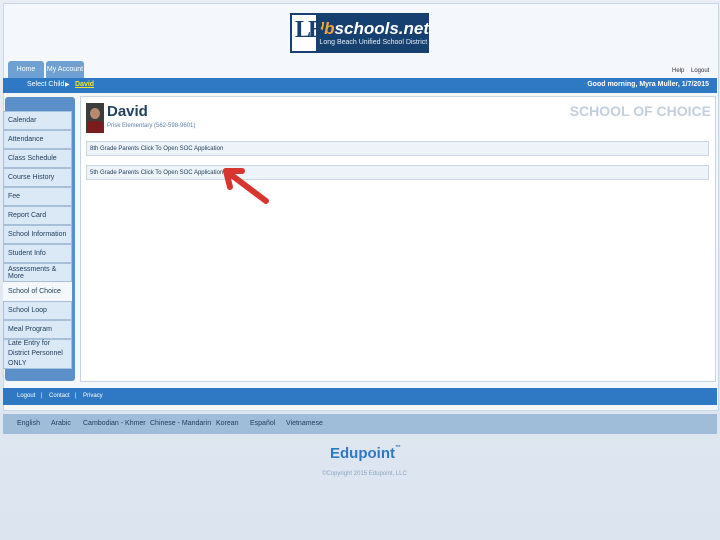 This screenshot has width=720, height=540. Describe the element at coordinates (114, 423) in the screenshot. I see `lang-khmer: Cambodian - Khmer` at that location.